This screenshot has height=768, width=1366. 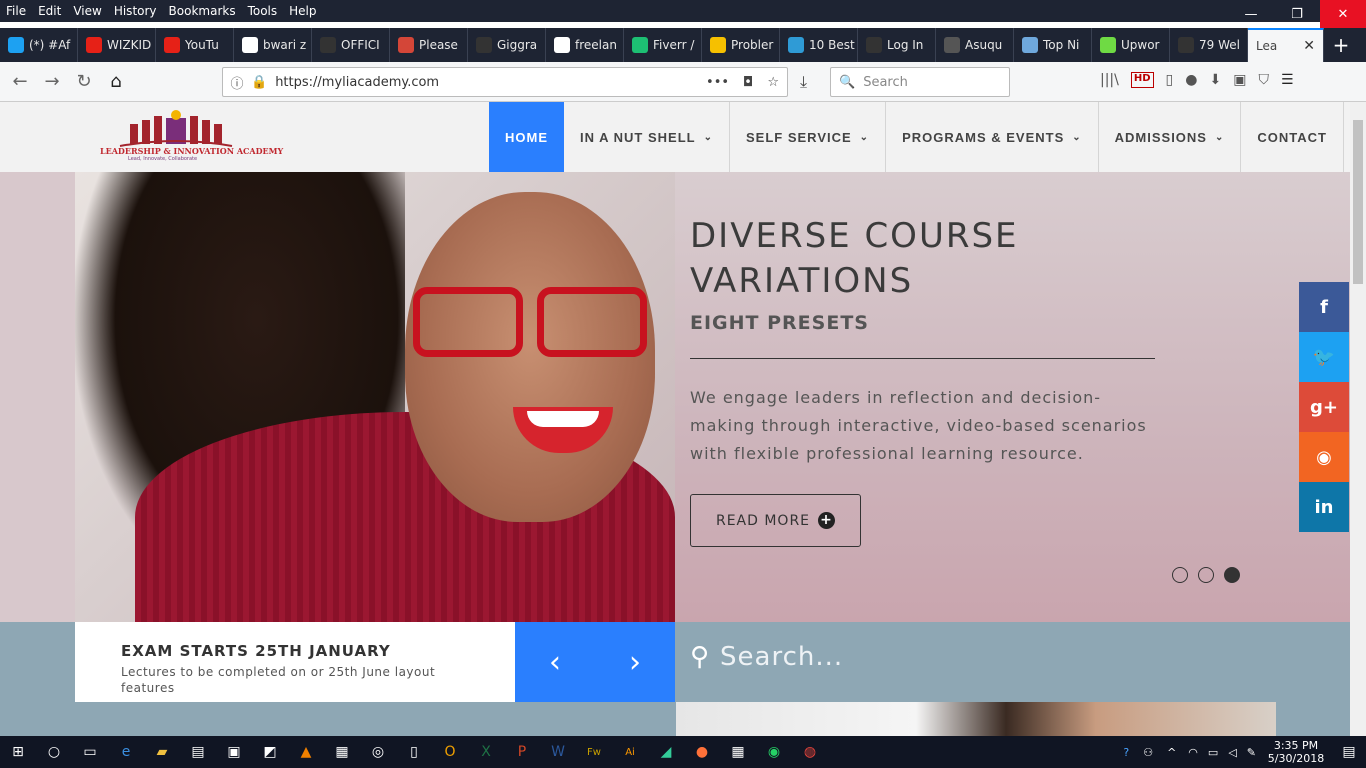 I want to click on app-icon: ◩, so click(x=270, y=752).